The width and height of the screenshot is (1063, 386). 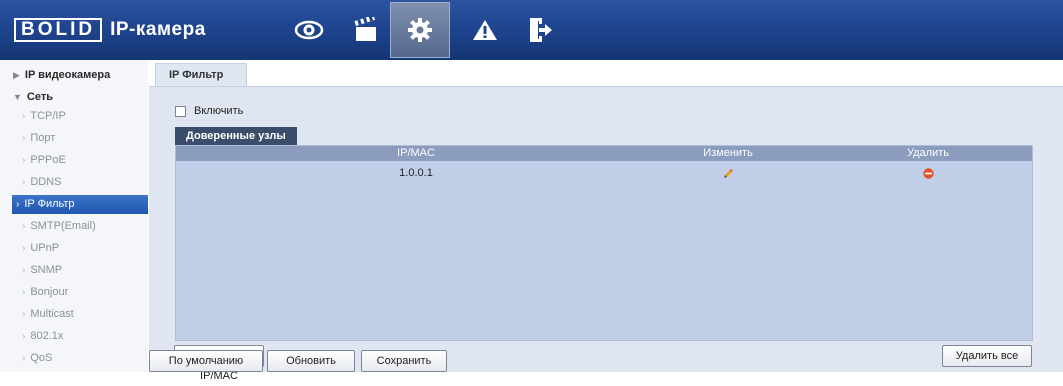 I want to click on column-header-edit: Изменить, so click(x=728, y=153).